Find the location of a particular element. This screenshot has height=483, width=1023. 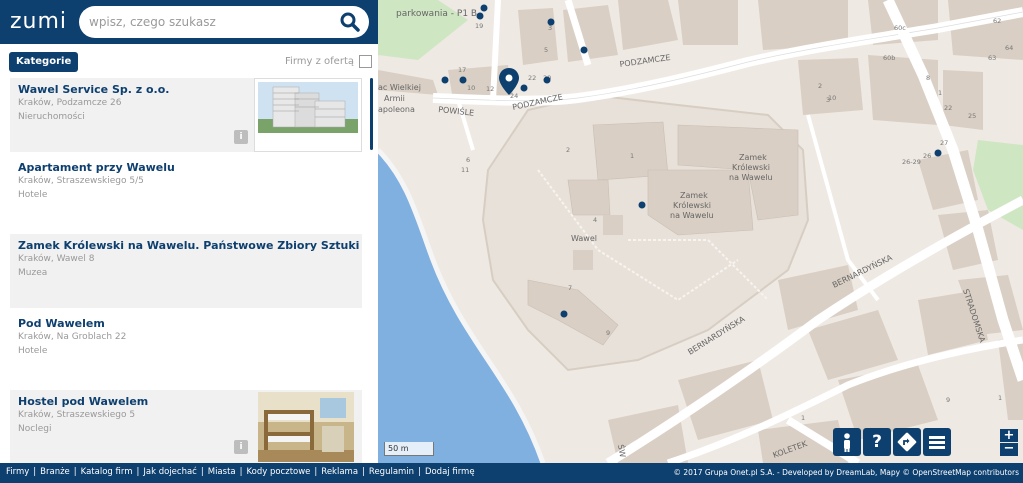

house-number: 60b is located at coordinates (889, 58).